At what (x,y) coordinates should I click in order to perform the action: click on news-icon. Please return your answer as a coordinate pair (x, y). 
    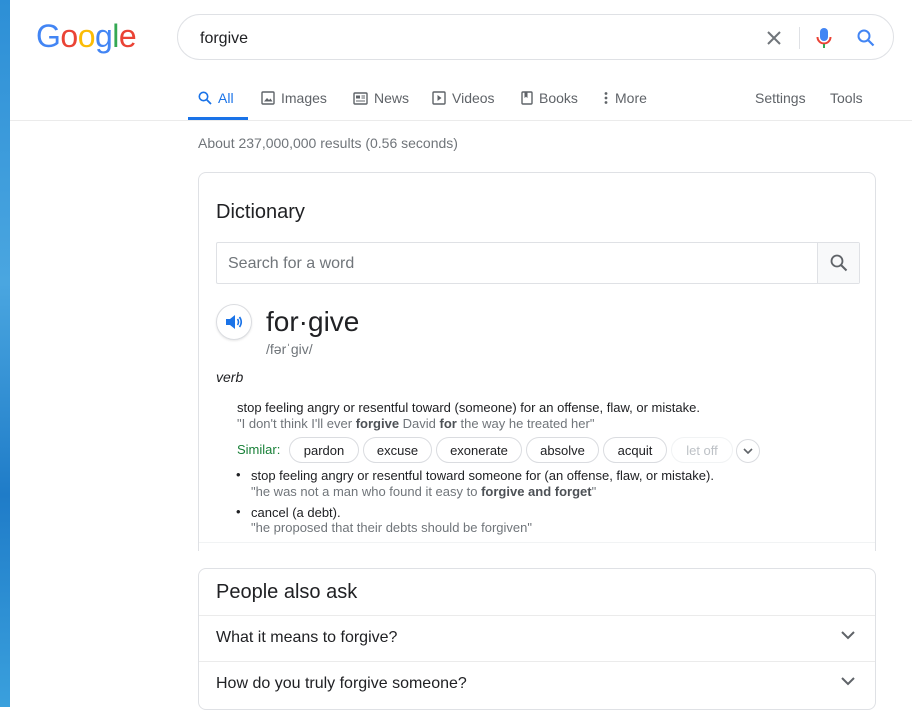
    Looking at the image, I should click on (360, 98).